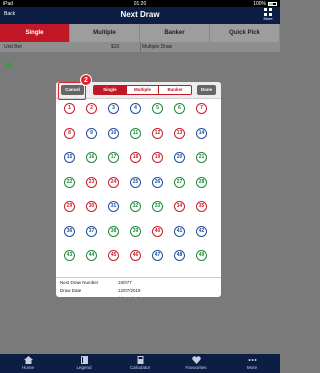 This screenshot has width=320, height=373. I want to click on number-ball: 32, so click(135, 206).